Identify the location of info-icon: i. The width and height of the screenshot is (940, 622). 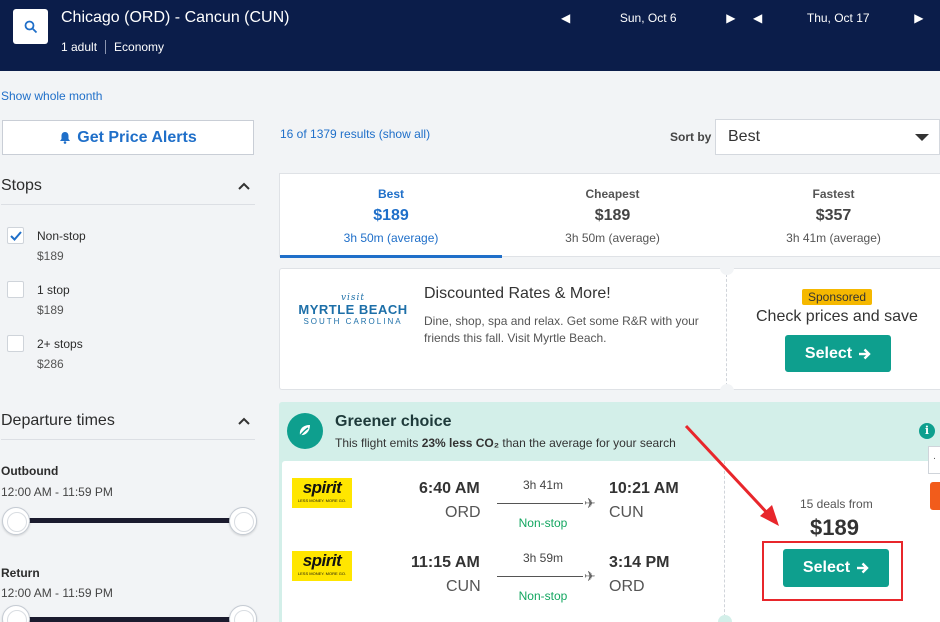
(927, 431).